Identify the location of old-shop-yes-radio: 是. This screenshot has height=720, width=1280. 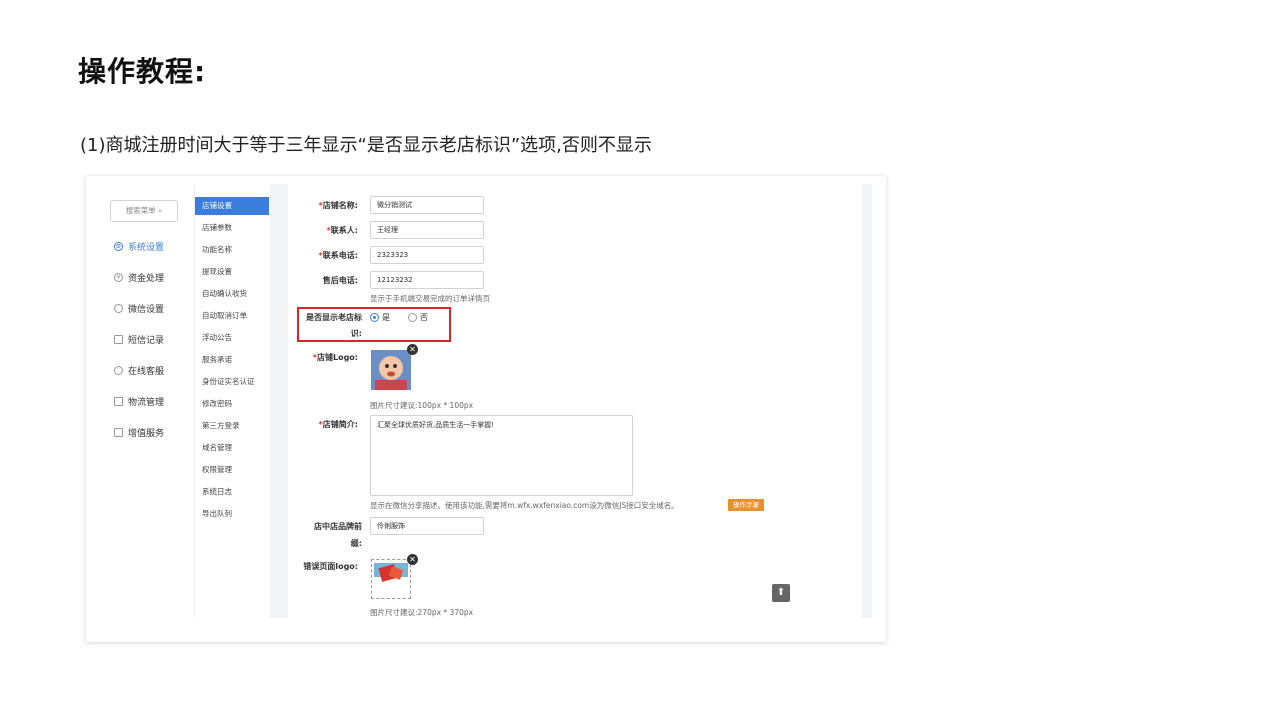
(380, 317).